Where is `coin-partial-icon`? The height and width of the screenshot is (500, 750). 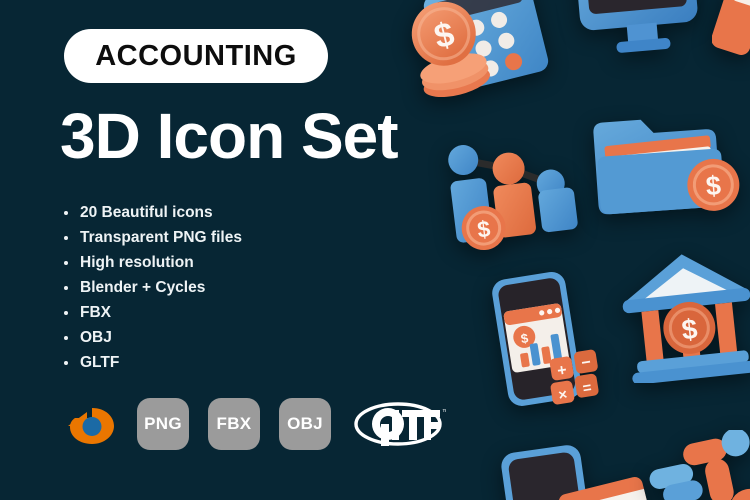 coin-partial-icon is located at coordinates (731, 27).